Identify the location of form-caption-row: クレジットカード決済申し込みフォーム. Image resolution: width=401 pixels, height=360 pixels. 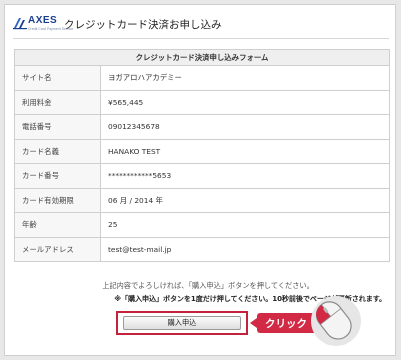
(202, 57).